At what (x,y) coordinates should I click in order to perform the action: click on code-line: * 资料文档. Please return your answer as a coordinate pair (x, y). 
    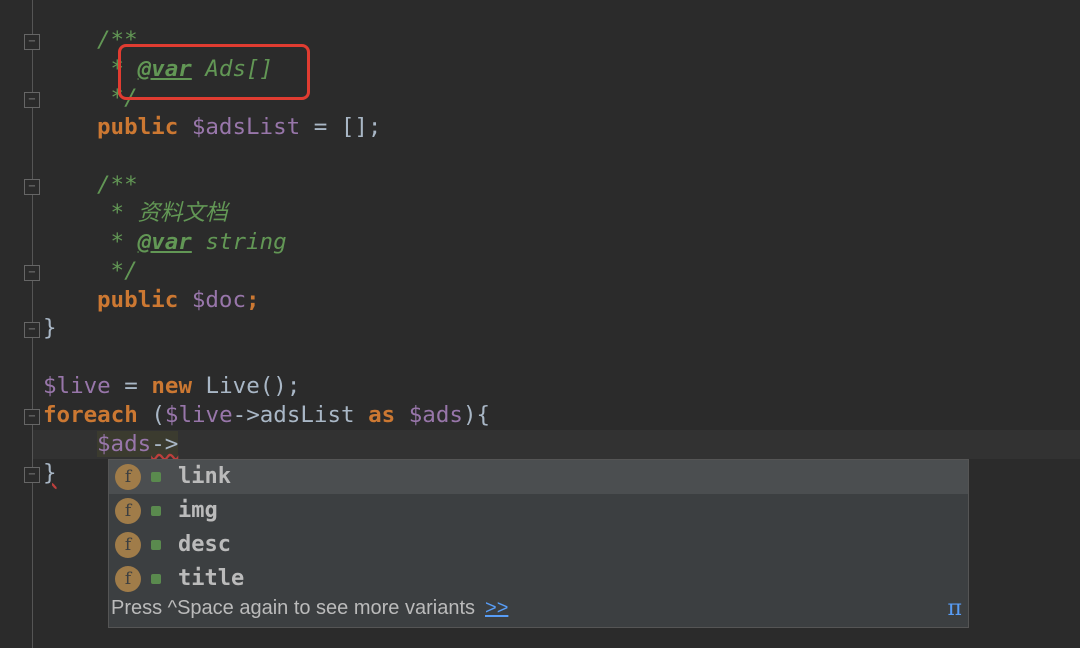
    Looking at the image, I should click on (162, 213).